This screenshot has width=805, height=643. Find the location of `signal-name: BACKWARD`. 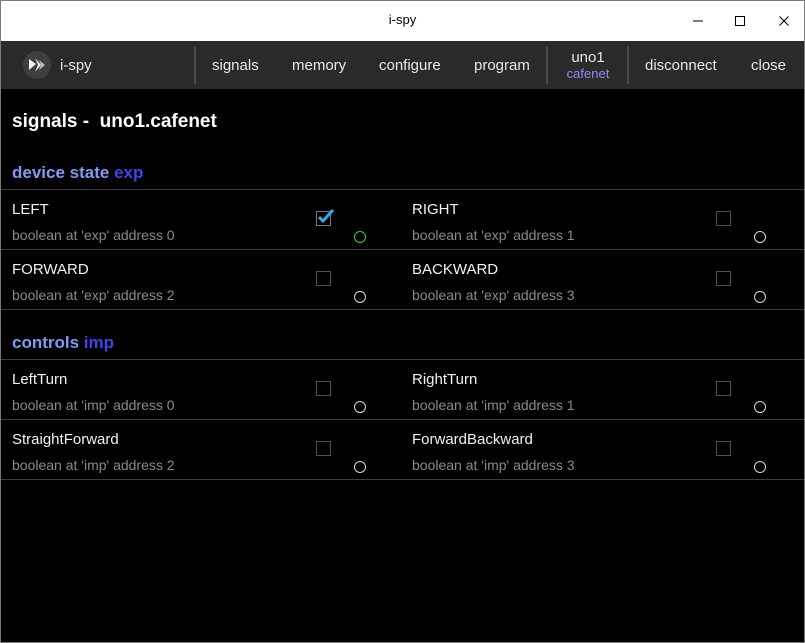

signal-name: BACKWARD is located at coordinates (455, 269).